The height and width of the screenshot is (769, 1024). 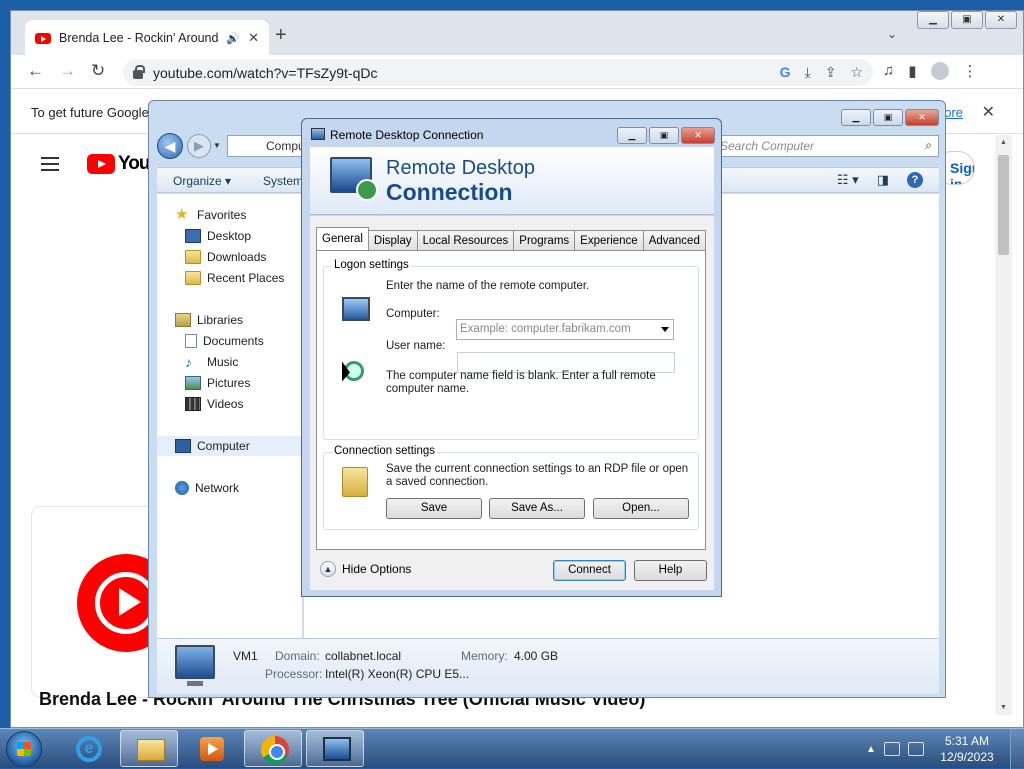 What do you see at coordinates (674, 240) in the screenshot?
I see `tab-advanced: Advanced` at bounding box center [674, 240].